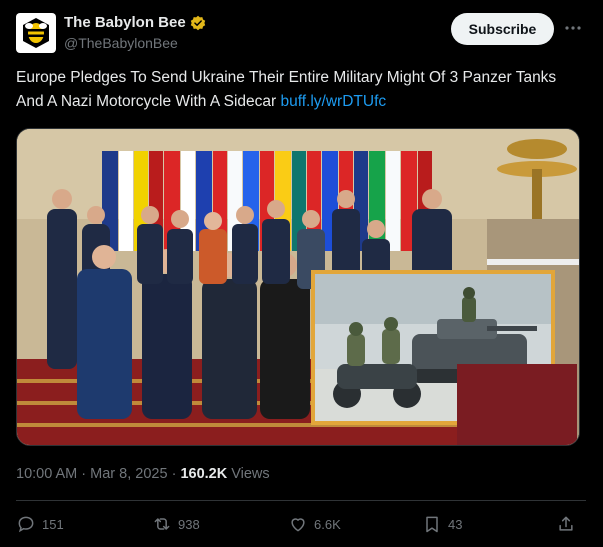  What do you see at coordinates (189, 524) in the screenshot?
I see `repost-count: 938` at bounding box center [189, 524].